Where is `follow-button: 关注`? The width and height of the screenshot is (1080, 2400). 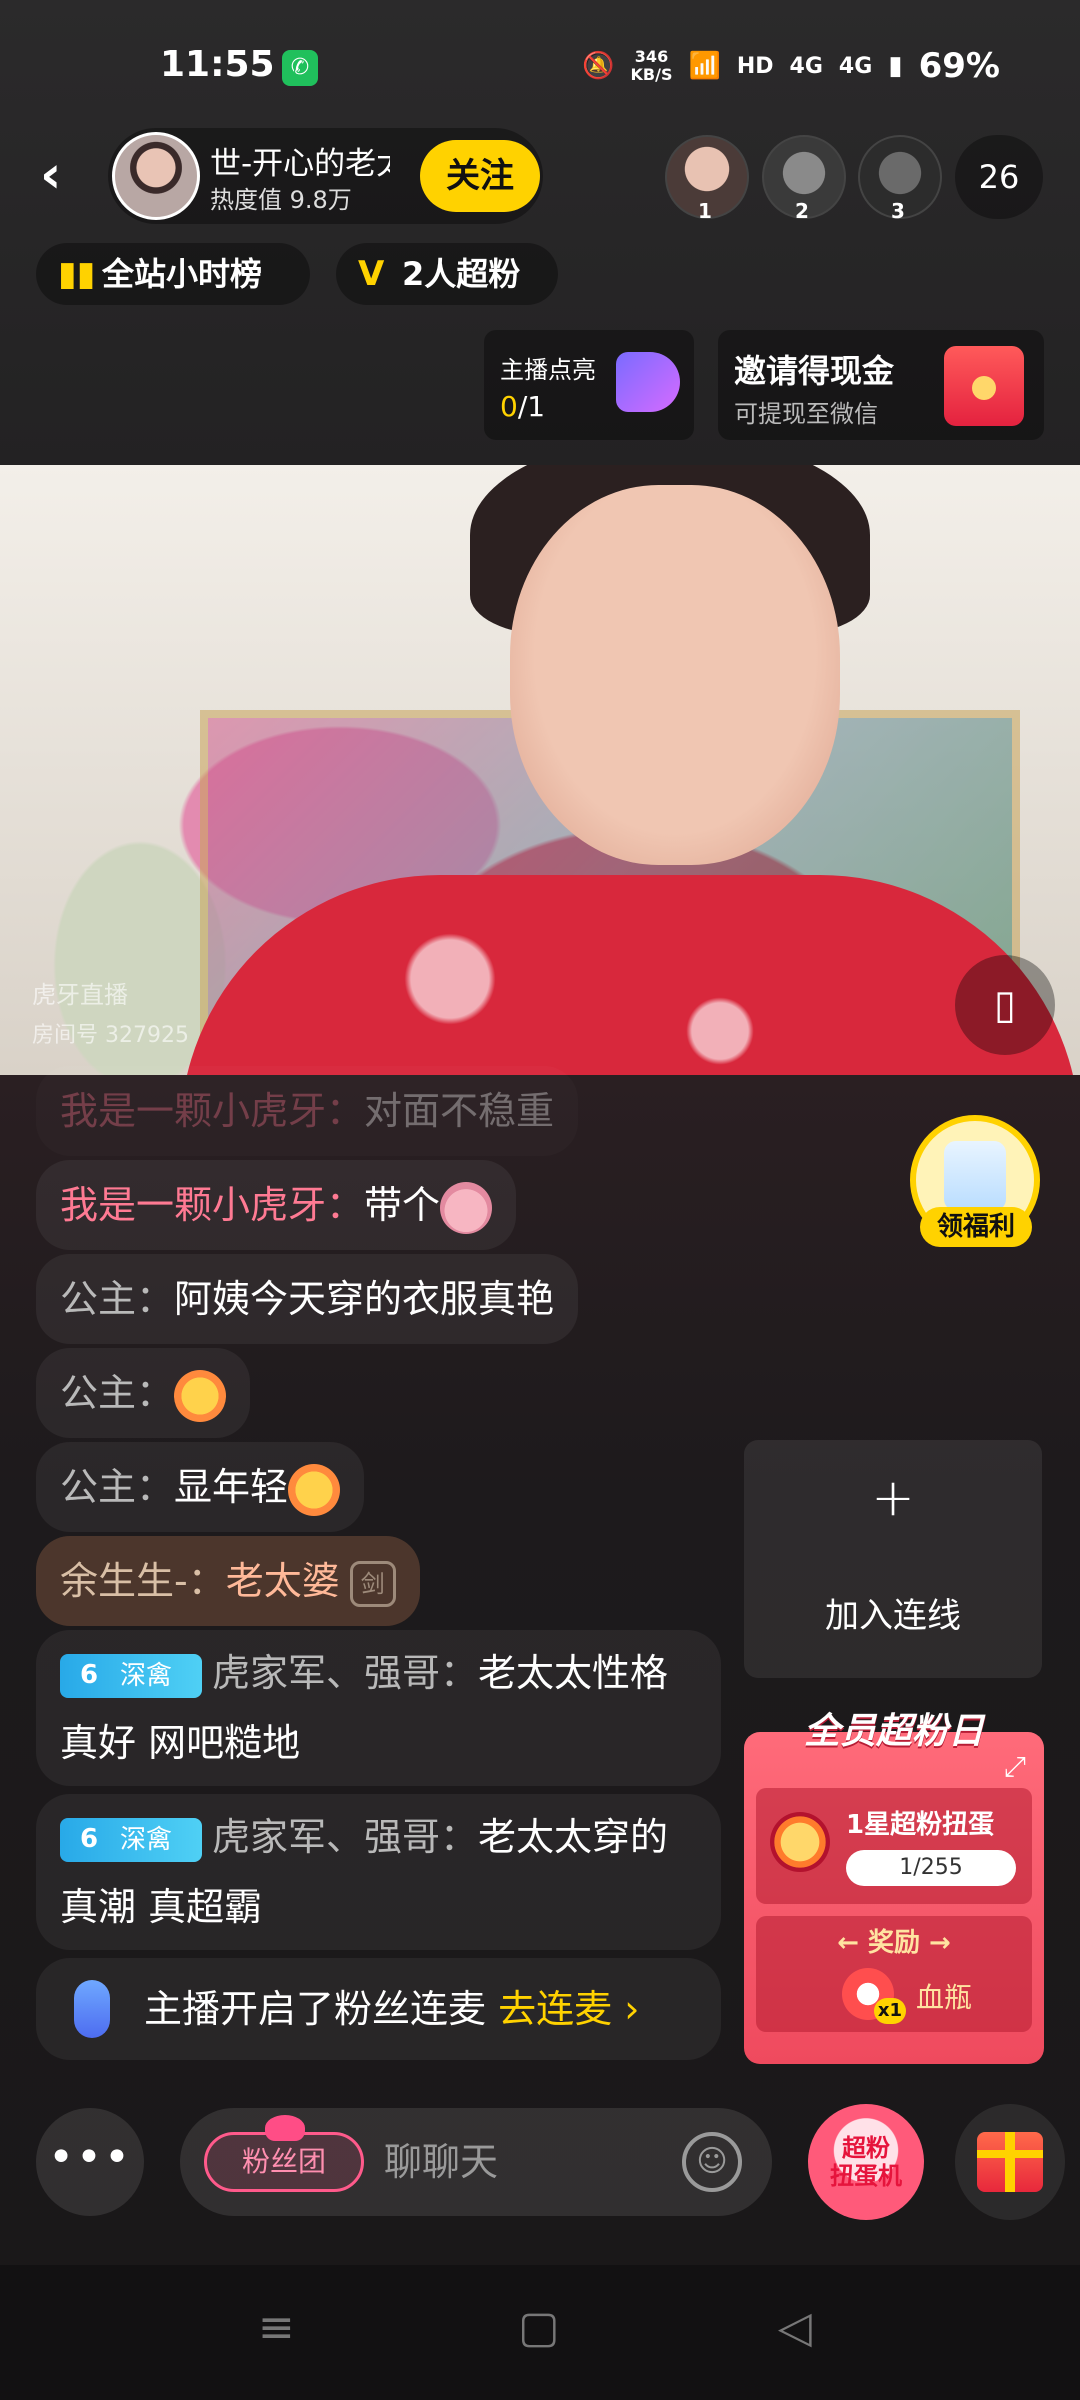
follow-button: 关注 is located at coordinates (480, 176).